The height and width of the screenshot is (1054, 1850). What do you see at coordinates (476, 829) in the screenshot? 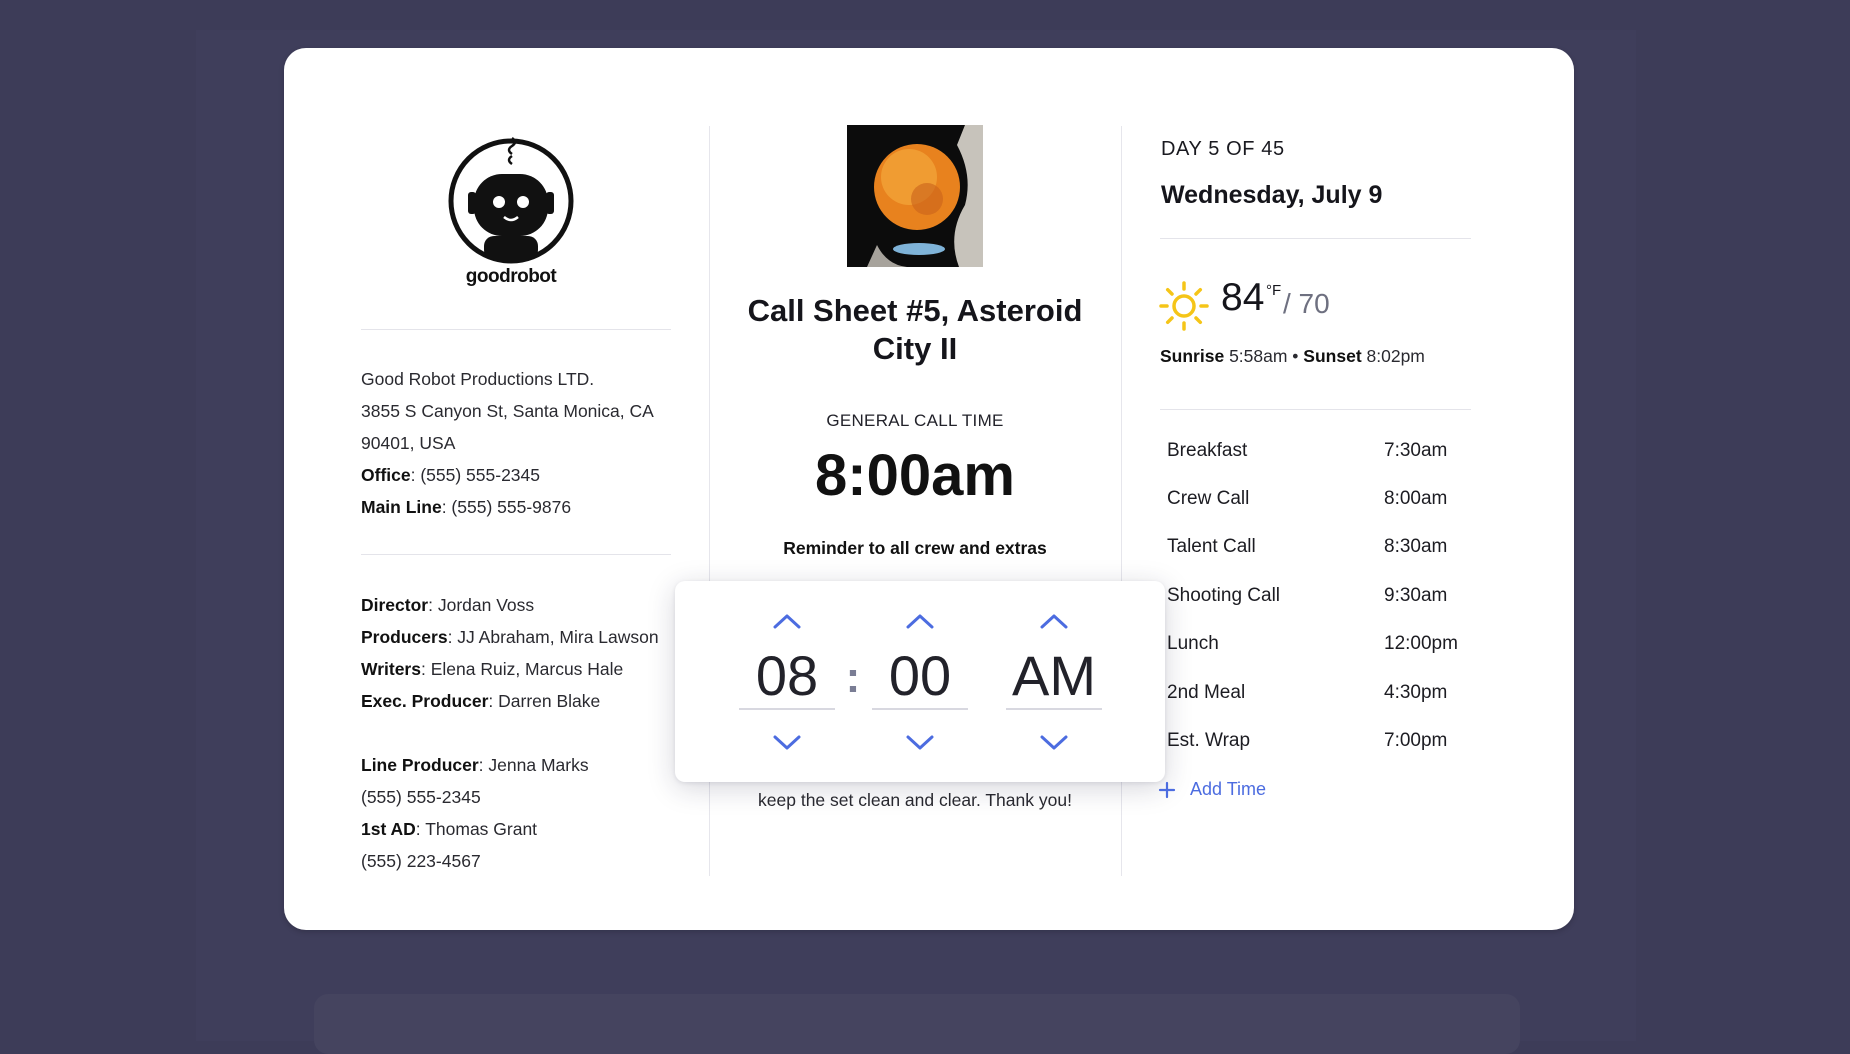
I see `first-ad-name: : Thomas Grant` at bounding box center [476, 829].